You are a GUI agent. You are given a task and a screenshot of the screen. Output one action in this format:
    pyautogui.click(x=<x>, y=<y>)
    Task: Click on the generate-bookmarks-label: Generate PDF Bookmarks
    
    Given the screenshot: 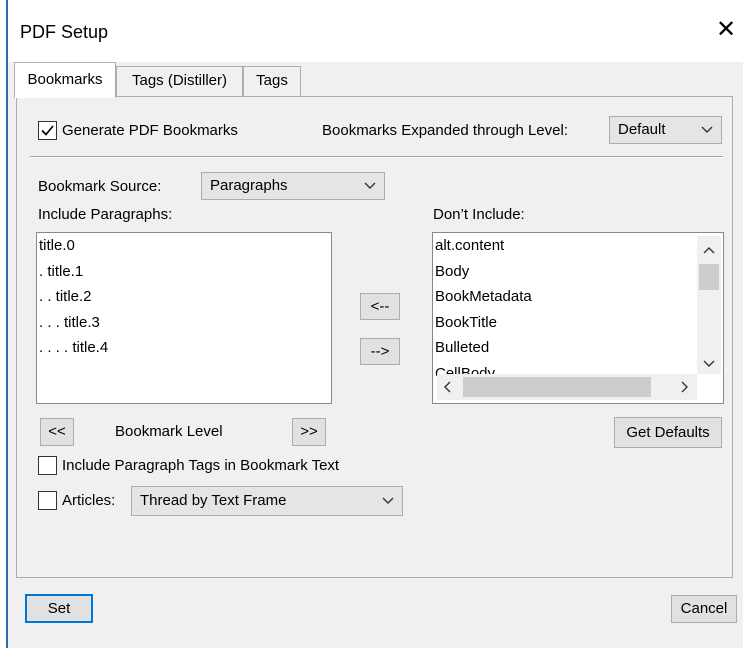 What is the action you would take?
    pyautogui.click(x=150, y=130)
    